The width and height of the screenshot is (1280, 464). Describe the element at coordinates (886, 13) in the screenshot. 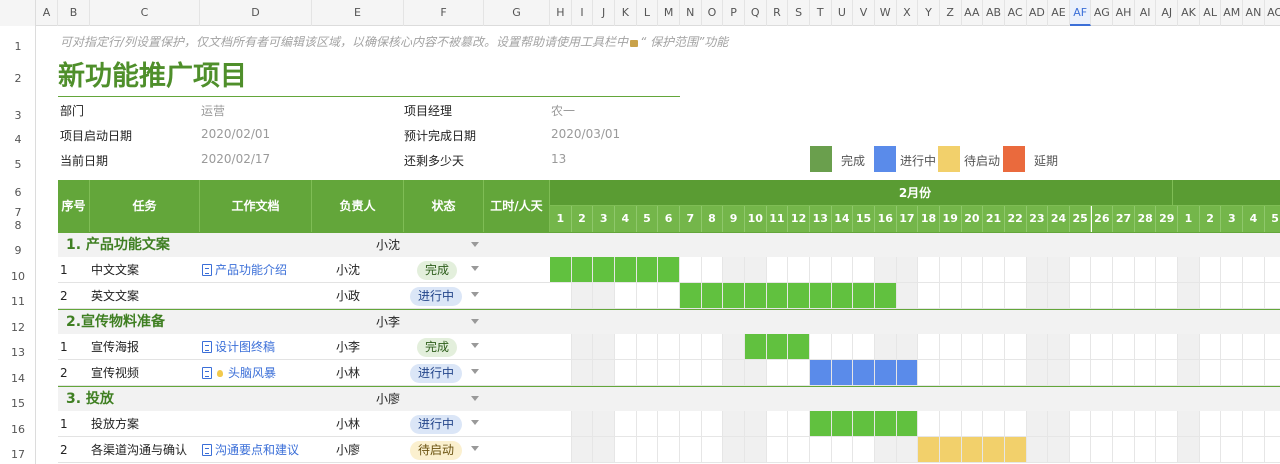

I see `column-header-w: W` at that location.